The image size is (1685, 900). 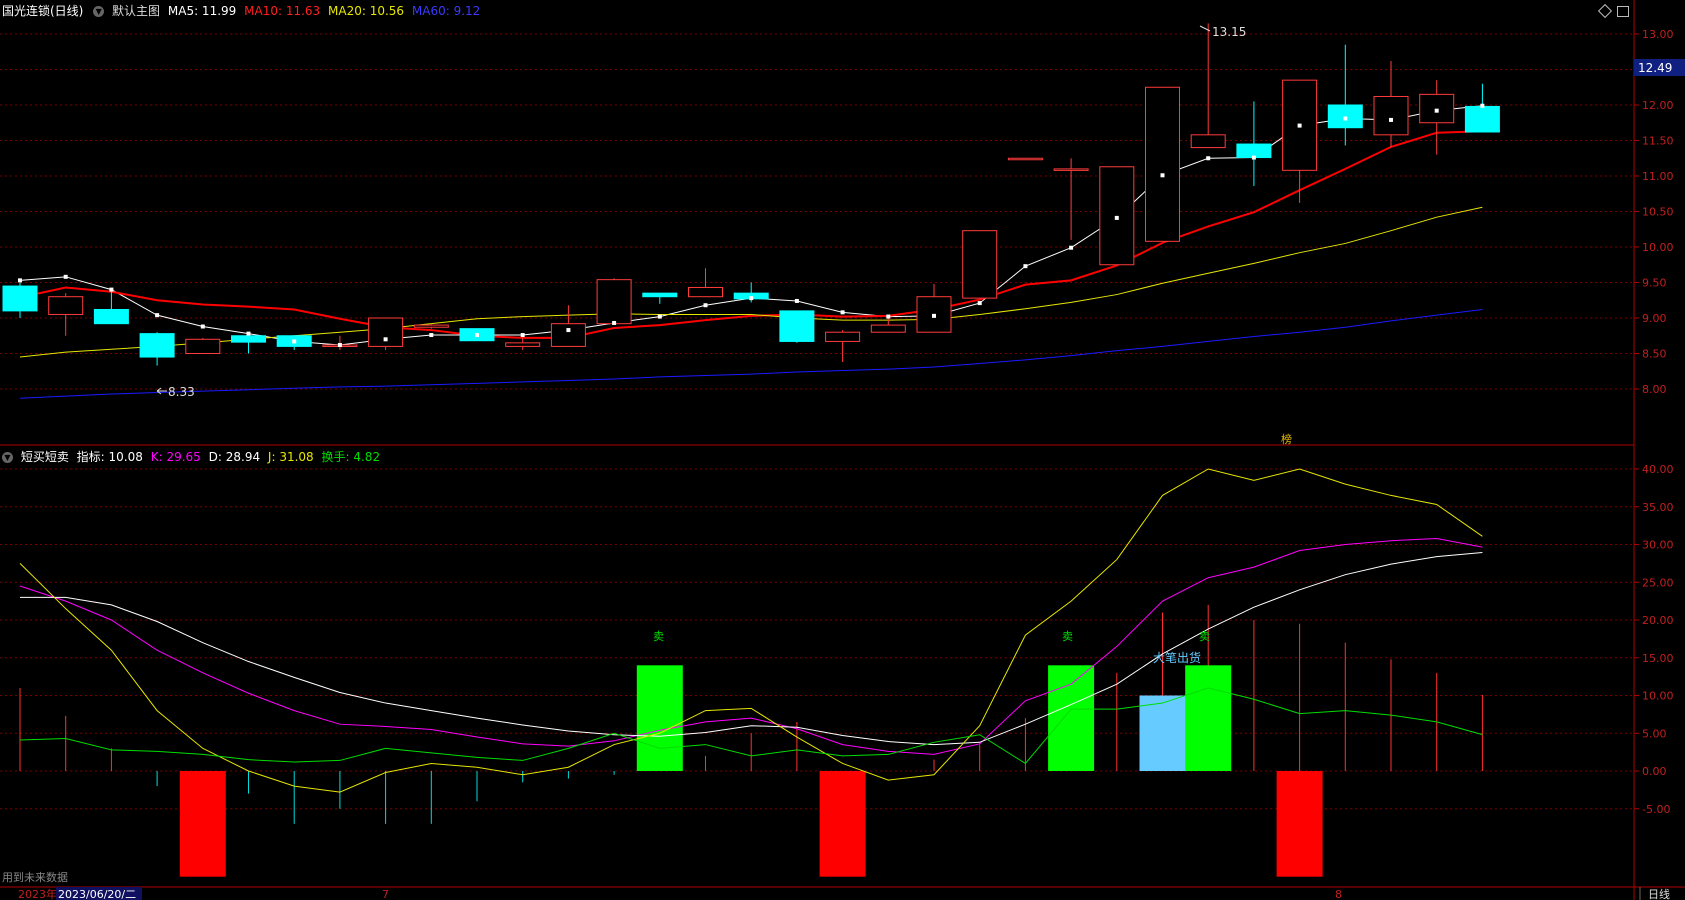 What do you see at coordinates (1658, 696) in the screenshot?
I see `indicator-tick-label: 10.00` at bounding box center [1658, 696].